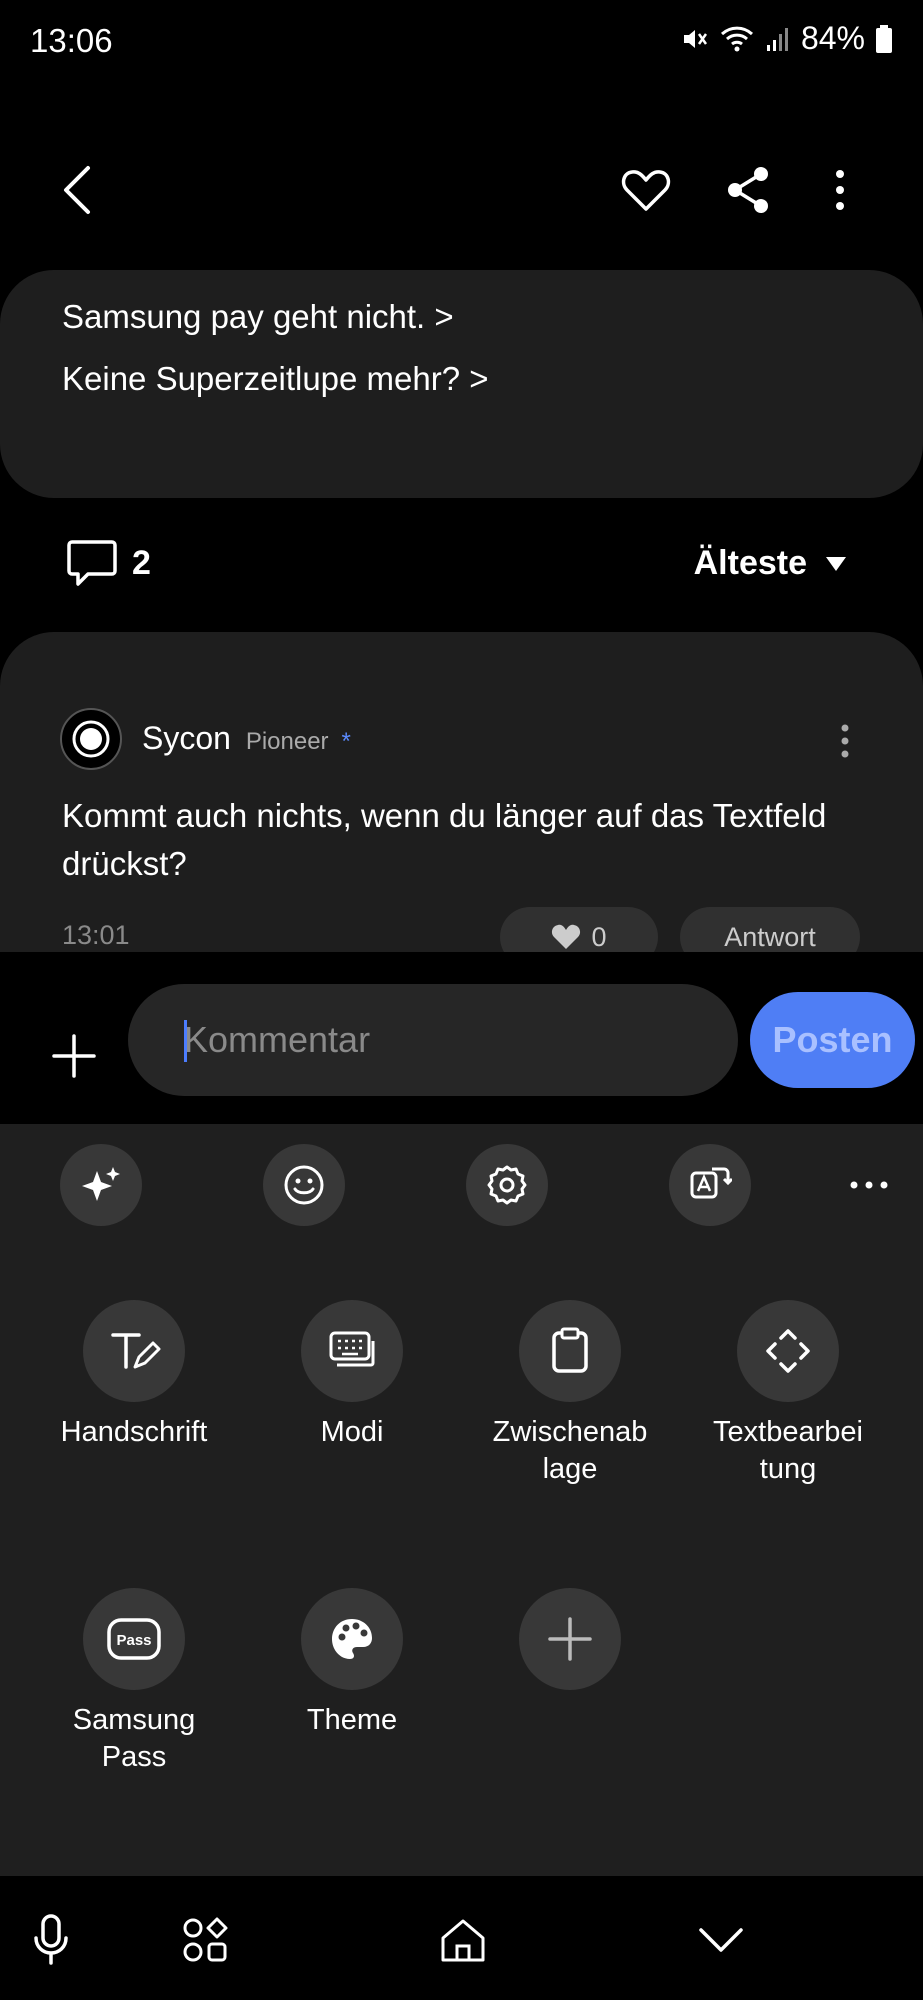 Image resolution: width=923 pixels, height=2000 pixels. What do you see at coordinates (352, 1639) in the screenshot?
I see `palette-icon` at bounding box center [352, 1639].